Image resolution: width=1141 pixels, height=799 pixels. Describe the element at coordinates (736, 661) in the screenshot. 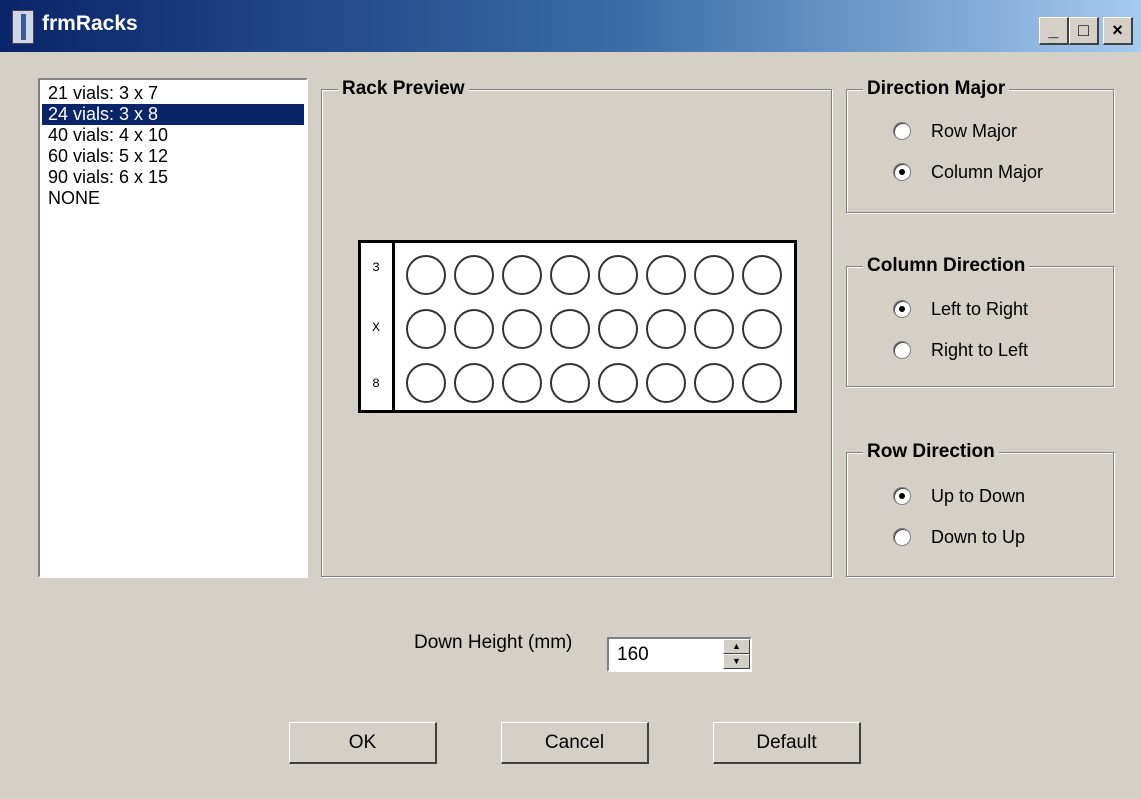

I see `spin-down-icon: ▼` at that location.